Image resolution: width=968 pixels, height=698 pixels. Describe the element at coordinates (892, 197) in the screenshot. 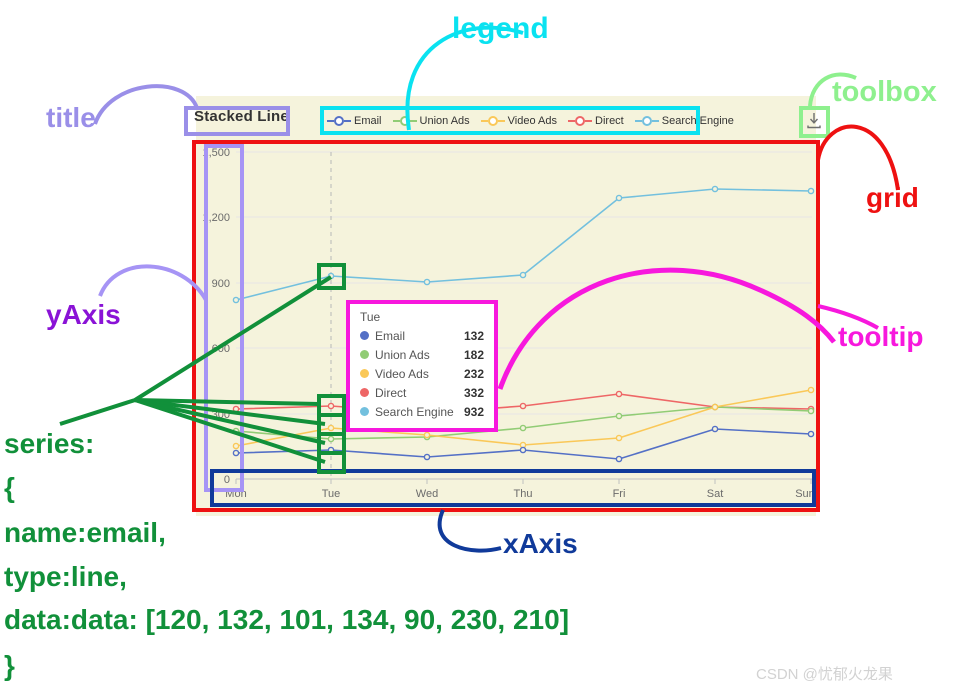

I see `annotation-label-grid: grid` at that location.